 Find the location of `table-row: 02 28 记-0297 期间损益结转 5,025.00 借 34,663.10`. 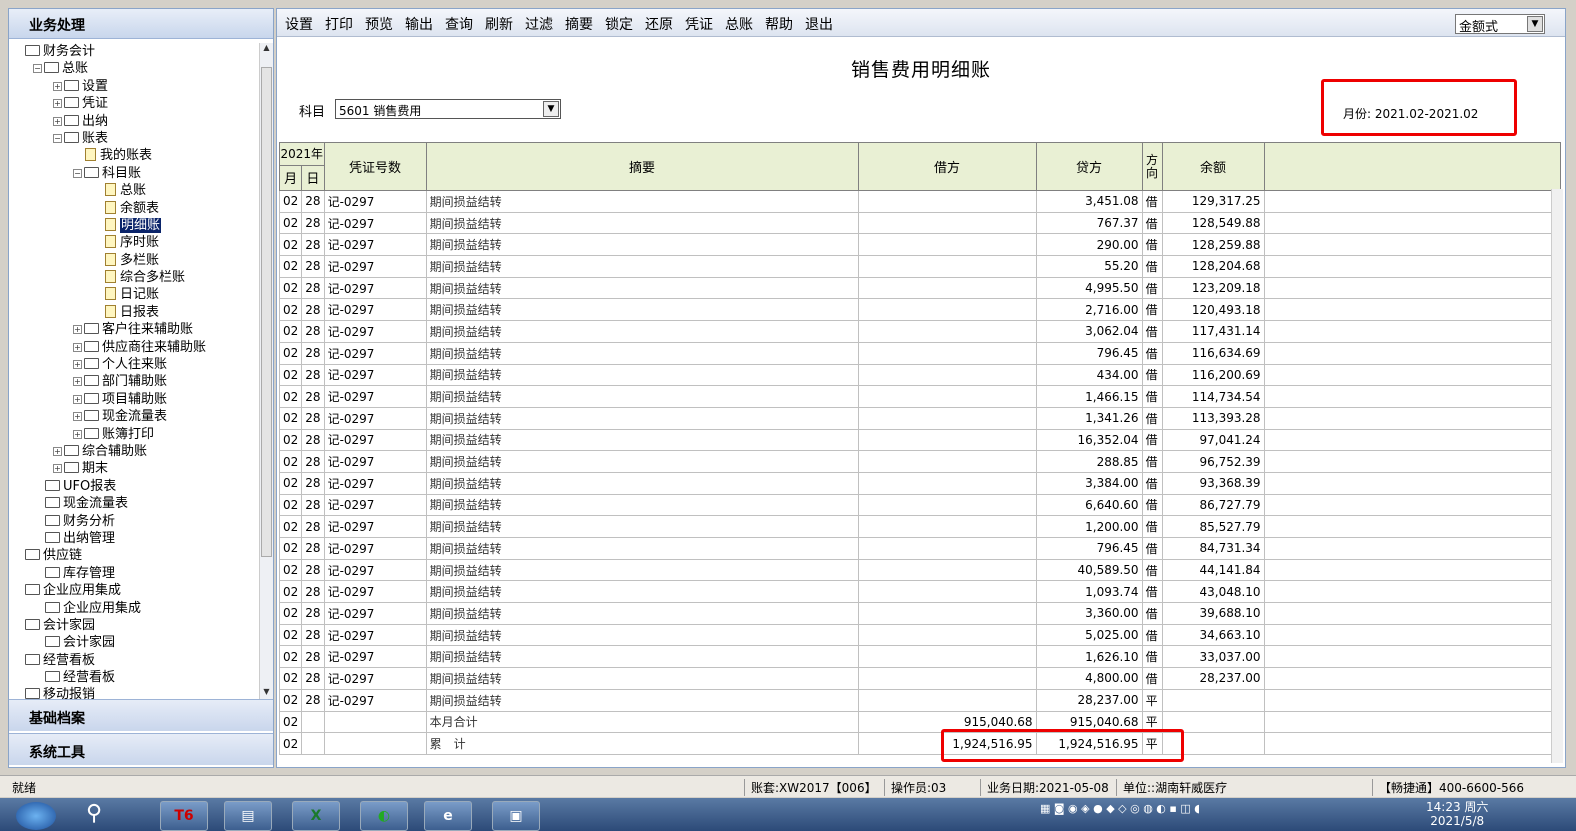

table-row: 02 28 记-0297 期间损益结转 5,025.00 借 34,663.10 is located at coordinates (920, 635).